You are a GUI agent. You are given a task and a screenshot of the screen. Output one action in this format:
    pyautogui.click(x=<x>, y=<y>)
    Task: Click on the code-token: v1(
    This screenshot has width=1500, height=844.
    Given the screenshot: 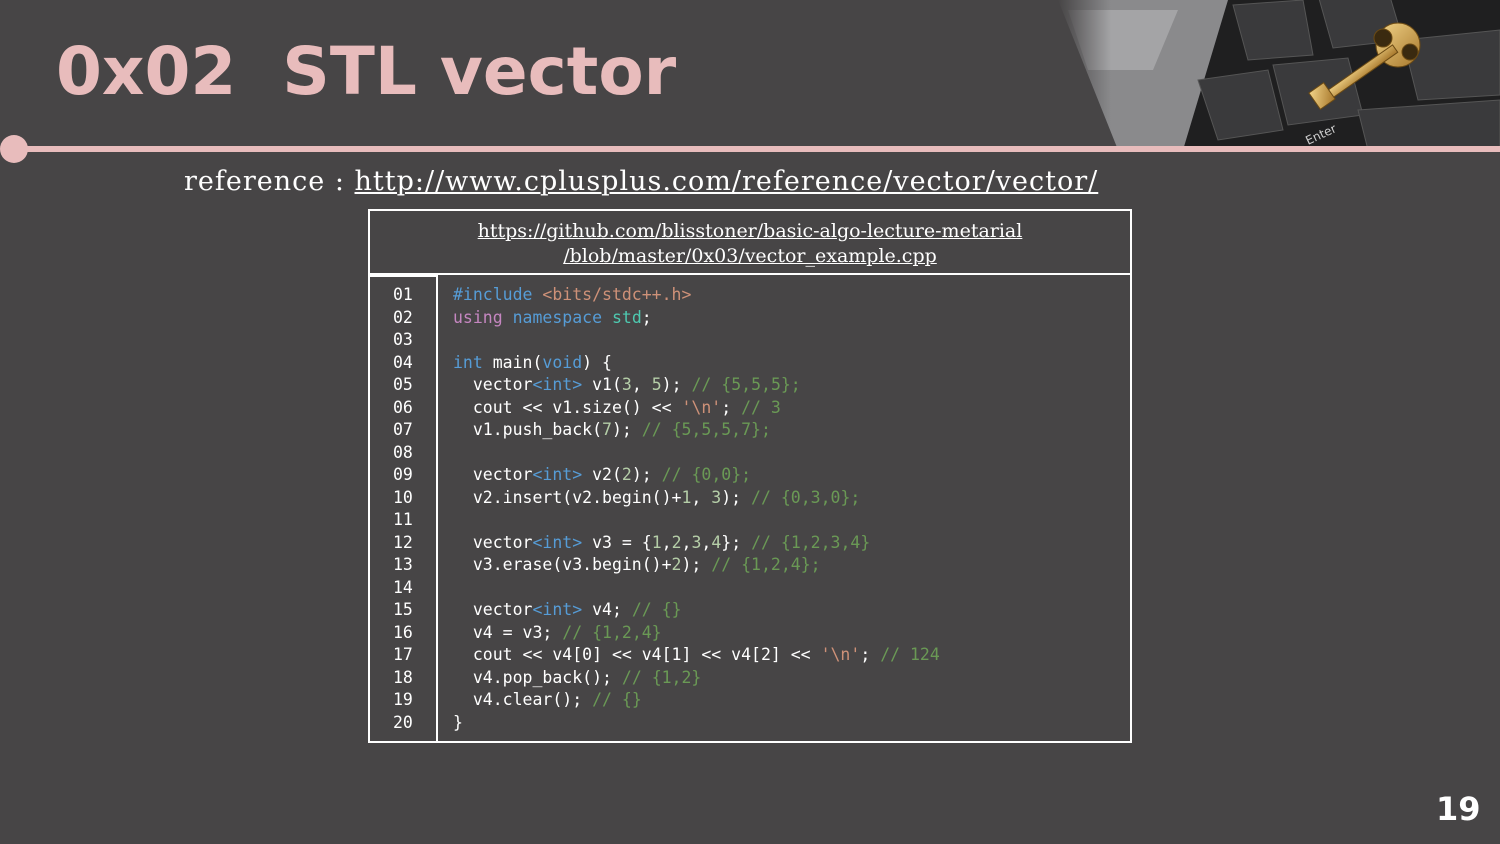 What is the action you would take?
    pyautogui.click(x=607, y=384)
    